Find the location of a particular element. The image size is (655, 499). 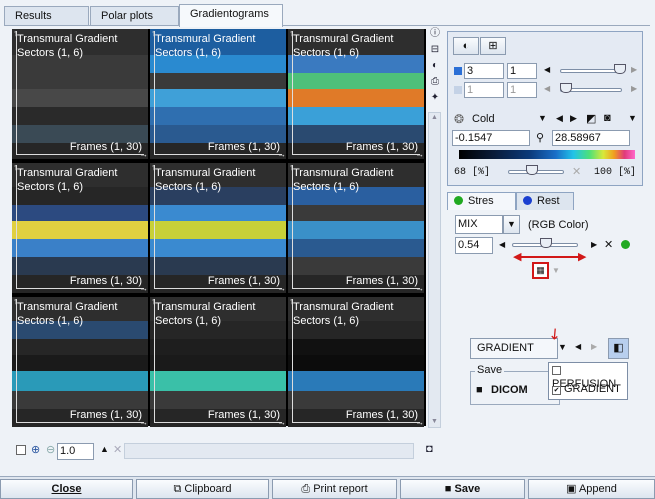

tab-gradientograms: Gradientograms is located at coordinates (231, 15).